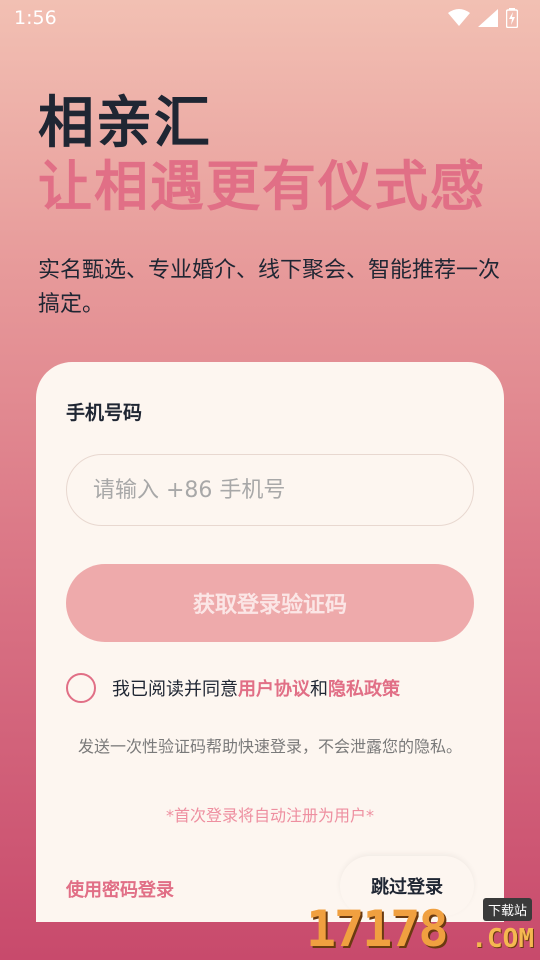 Image resolution: width=540 pixels, height=960 pixels. Describe the element at coordinates (512, 18) in the screenshot. I see `battery-charging-icon` at that location.